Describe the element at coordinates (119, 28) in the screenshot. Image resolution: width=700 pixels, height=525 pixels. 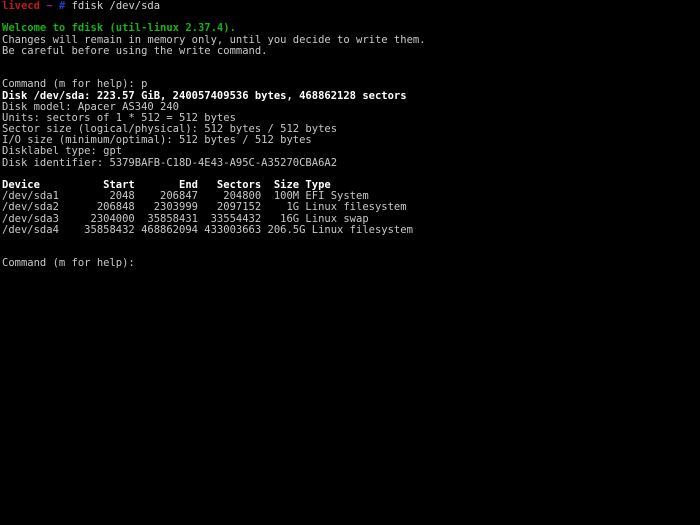
I see `welcome-line: Welcome to fdisk (util-linux 2.37.4).` at that location.